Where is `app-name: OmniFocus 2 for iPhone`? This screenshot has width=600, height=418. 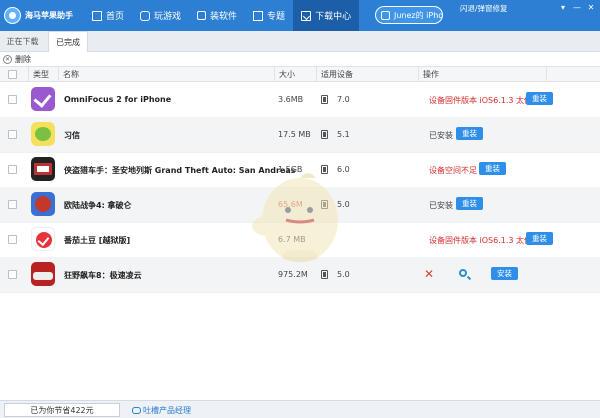 app-name: OmniFocus 2 for iPhone is located at coordinates (118, 99).